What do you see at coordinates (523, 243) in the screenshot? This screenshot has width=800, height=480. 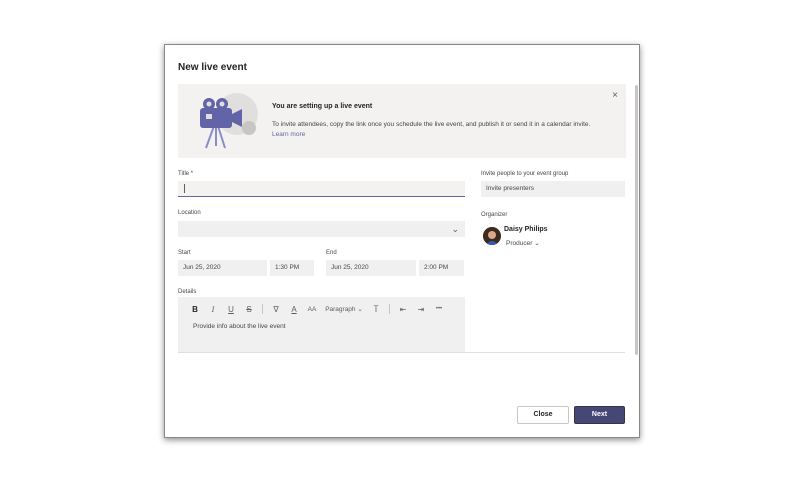 I see `organizer-role-dropdown: Producer ⌄` at bounding box center [523, 243].